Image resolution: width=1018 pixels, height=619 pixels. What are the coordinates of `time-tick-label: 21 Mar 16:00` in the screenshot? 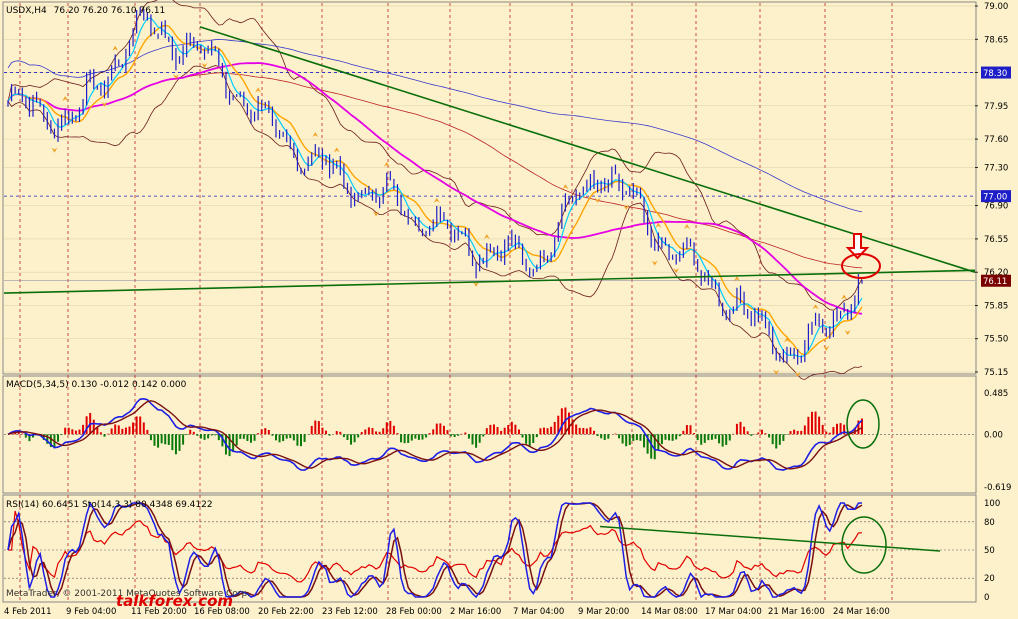 It's located at (796, 612).